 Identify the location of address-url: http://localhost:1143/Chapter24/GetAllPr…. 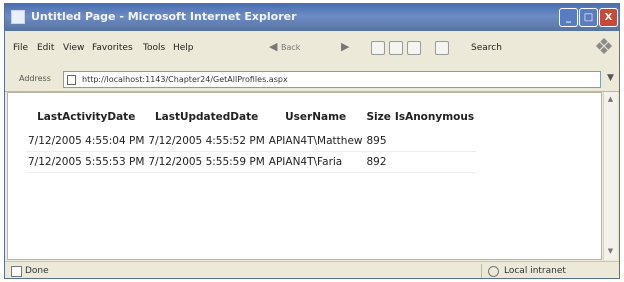
(185, 79).